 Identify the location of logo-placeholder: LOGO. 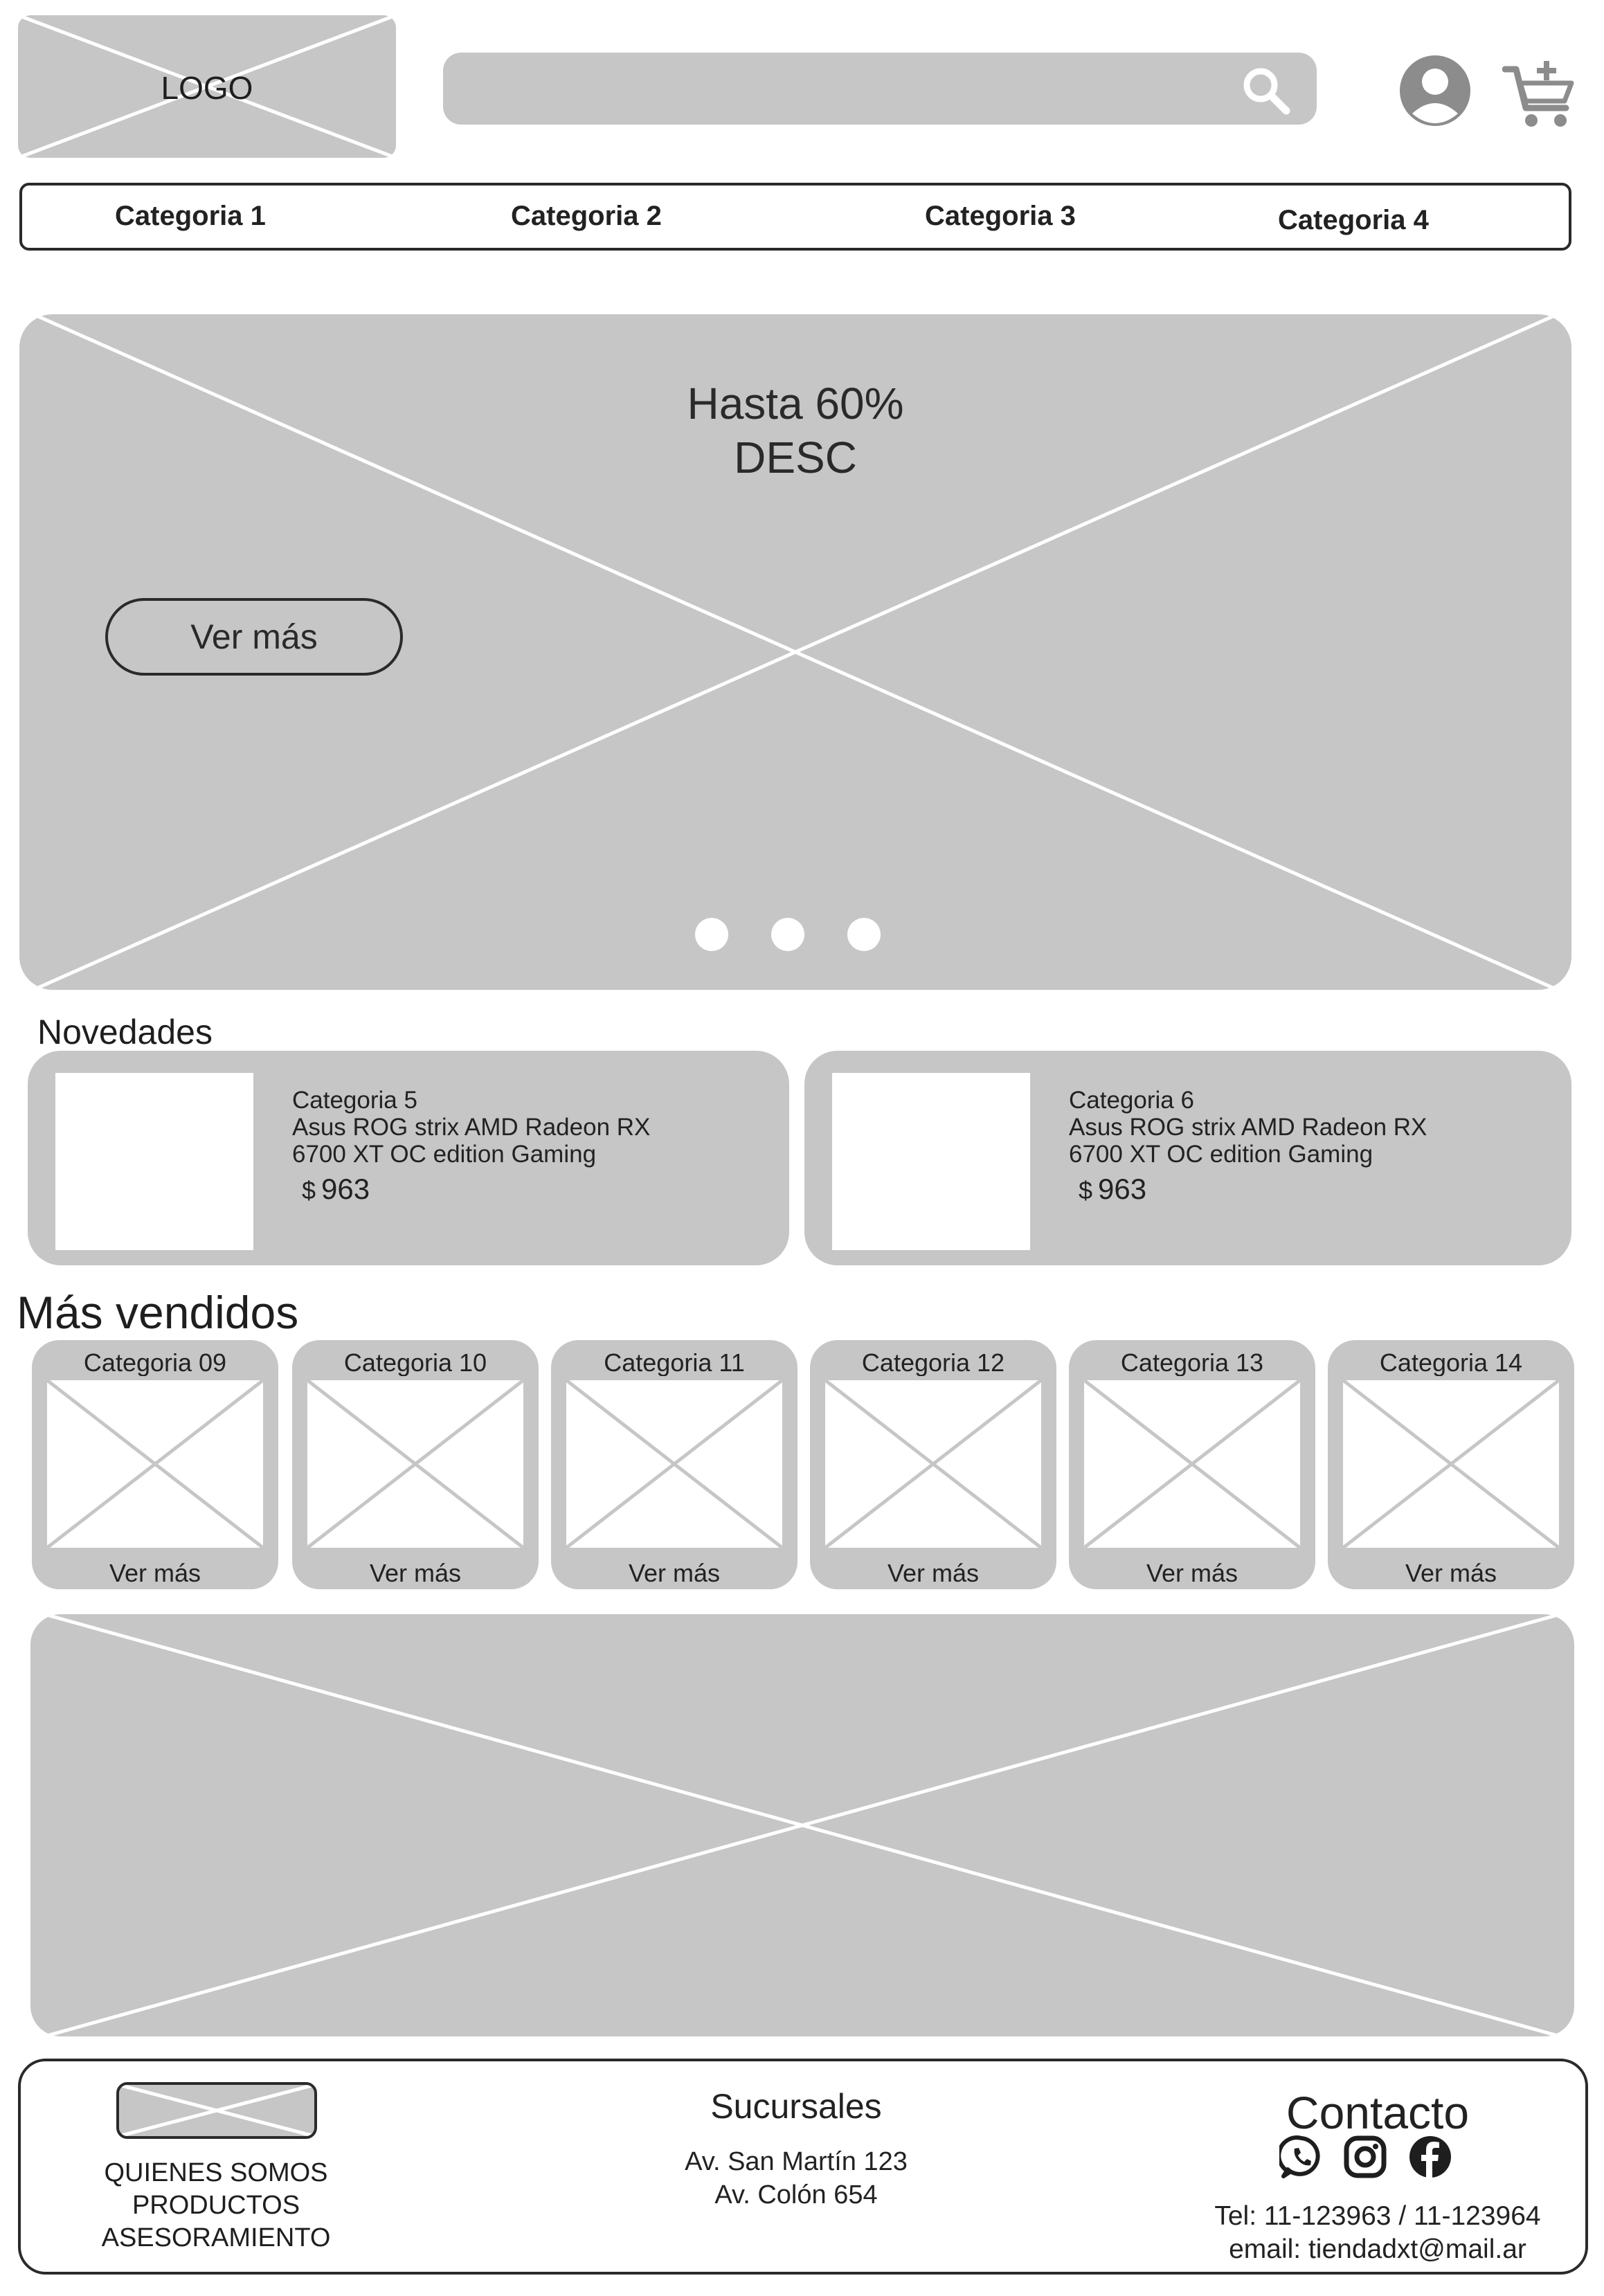
(207, 86).